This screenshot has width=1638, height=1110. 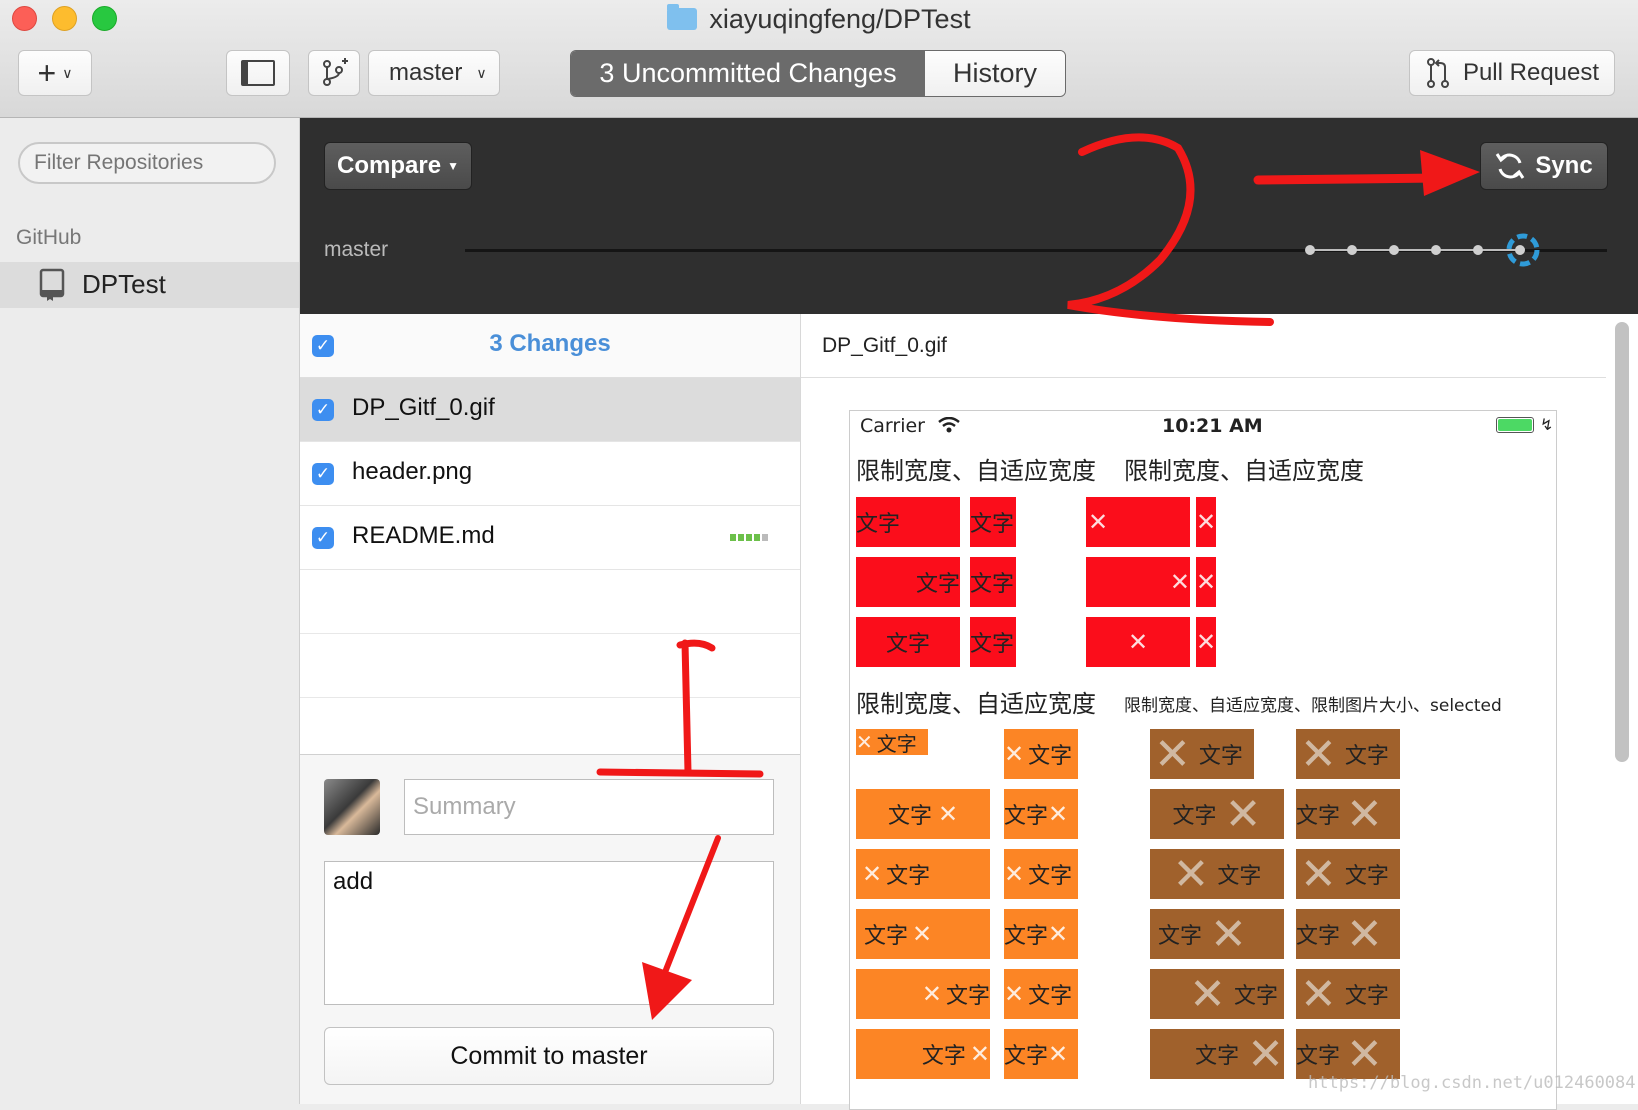 What do you see at coordinates (352, 807) in the screenshot?
I see `avatar` at bounding box center [352, 807].